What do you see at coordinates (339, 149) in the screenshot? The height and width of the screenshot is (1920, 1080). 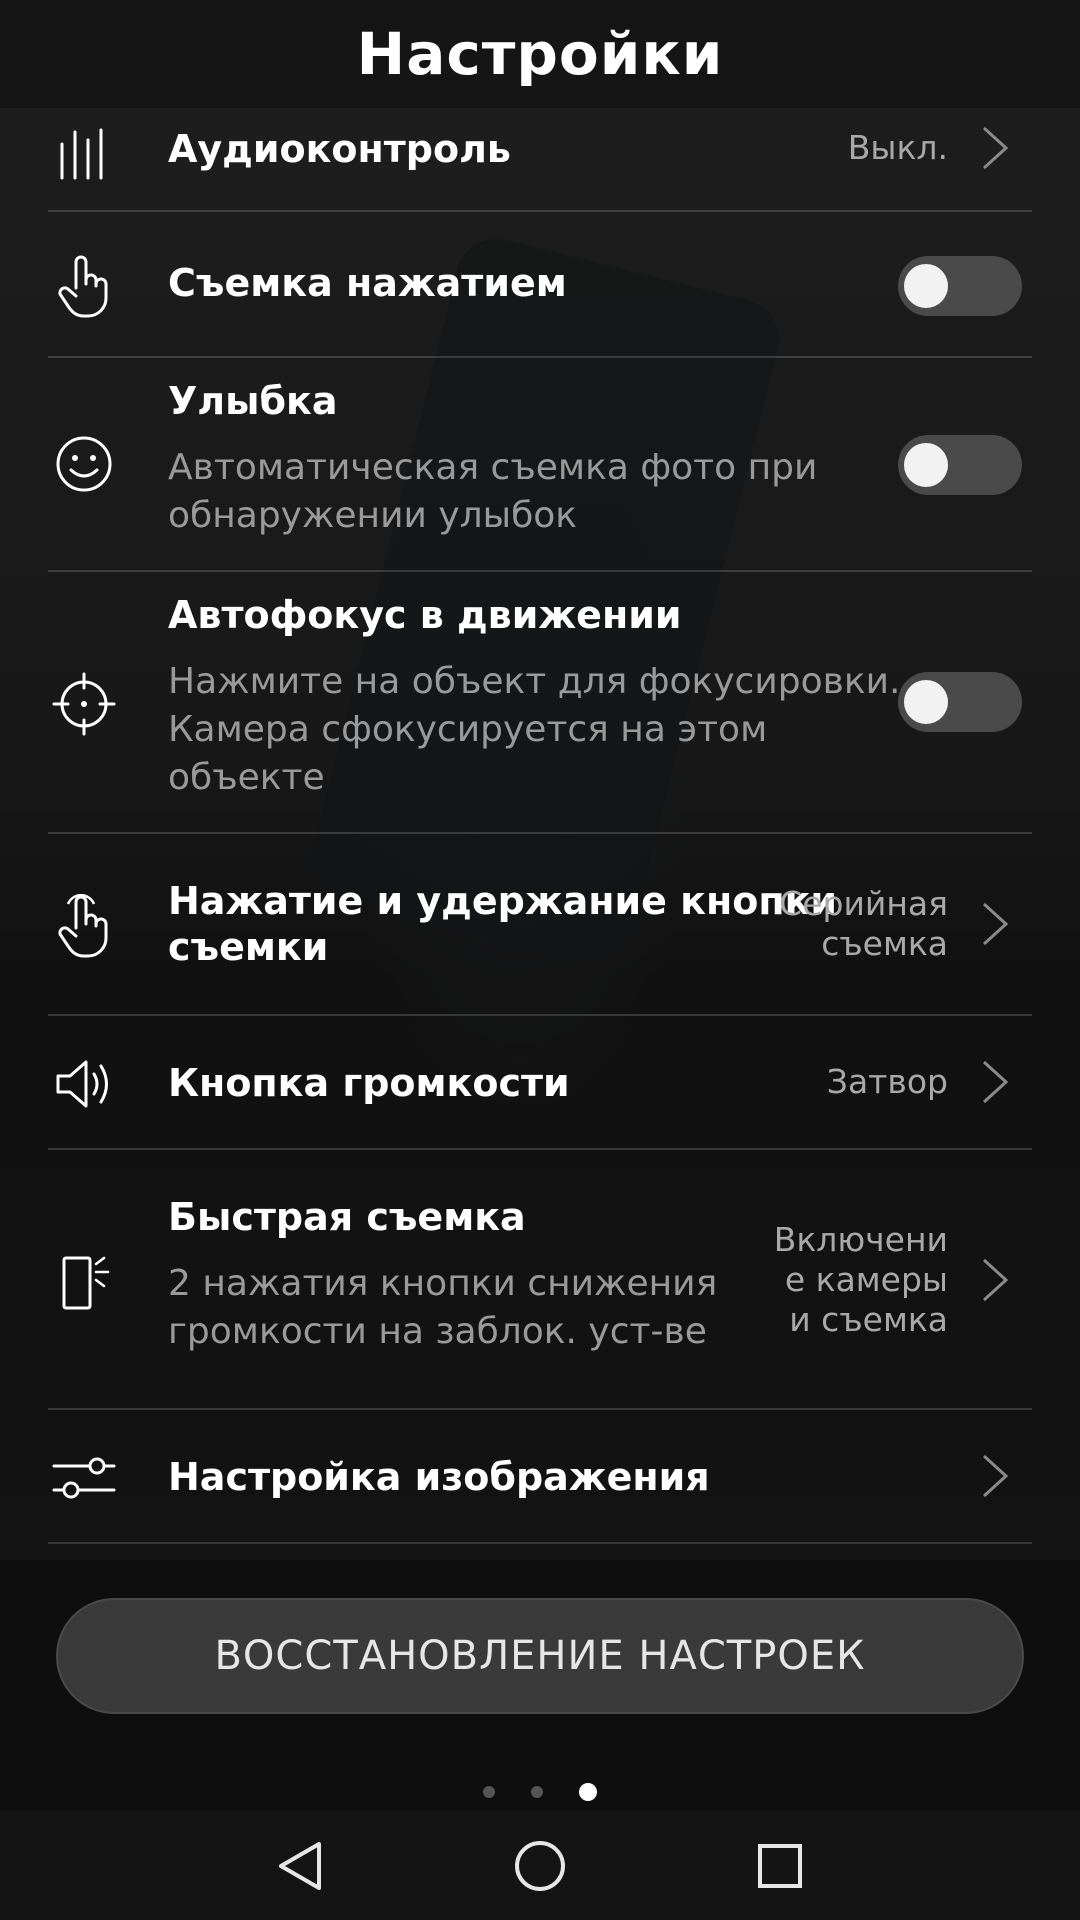 I see `setting-label: Аудиоконтроль` at bounding box center [339, 149].